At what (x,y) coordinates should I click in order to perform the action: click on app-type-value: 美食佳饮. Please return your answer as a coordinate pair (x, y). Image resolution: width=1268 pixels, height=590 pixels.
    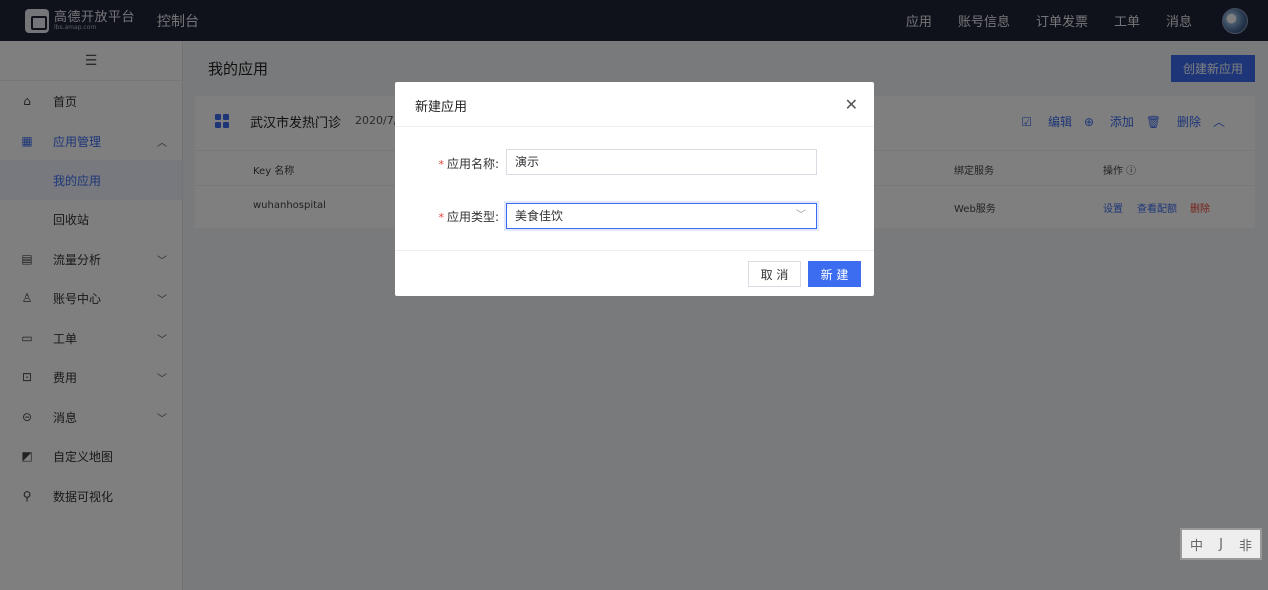
    Looking at the image, I should click on (539, 216).